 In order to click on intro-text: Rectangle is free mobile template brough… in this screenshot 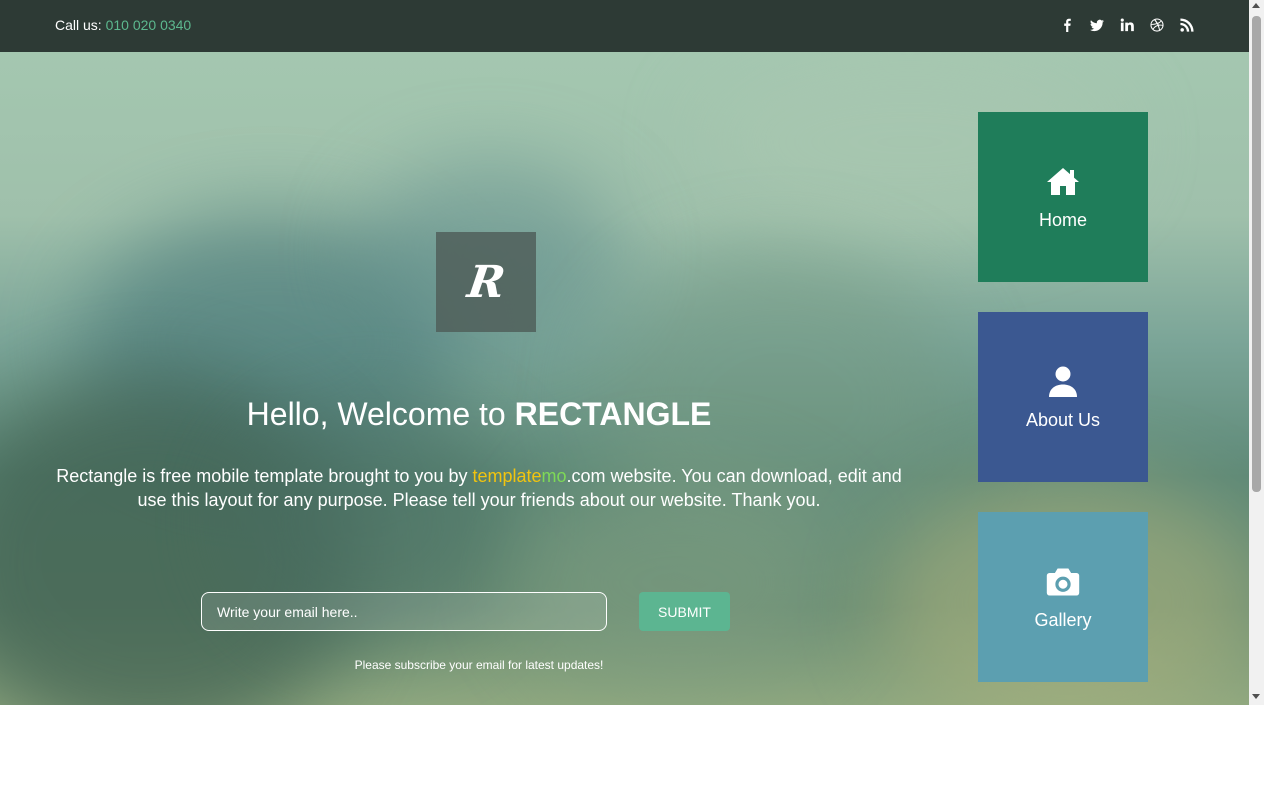, I will do `click(479, 488)`.